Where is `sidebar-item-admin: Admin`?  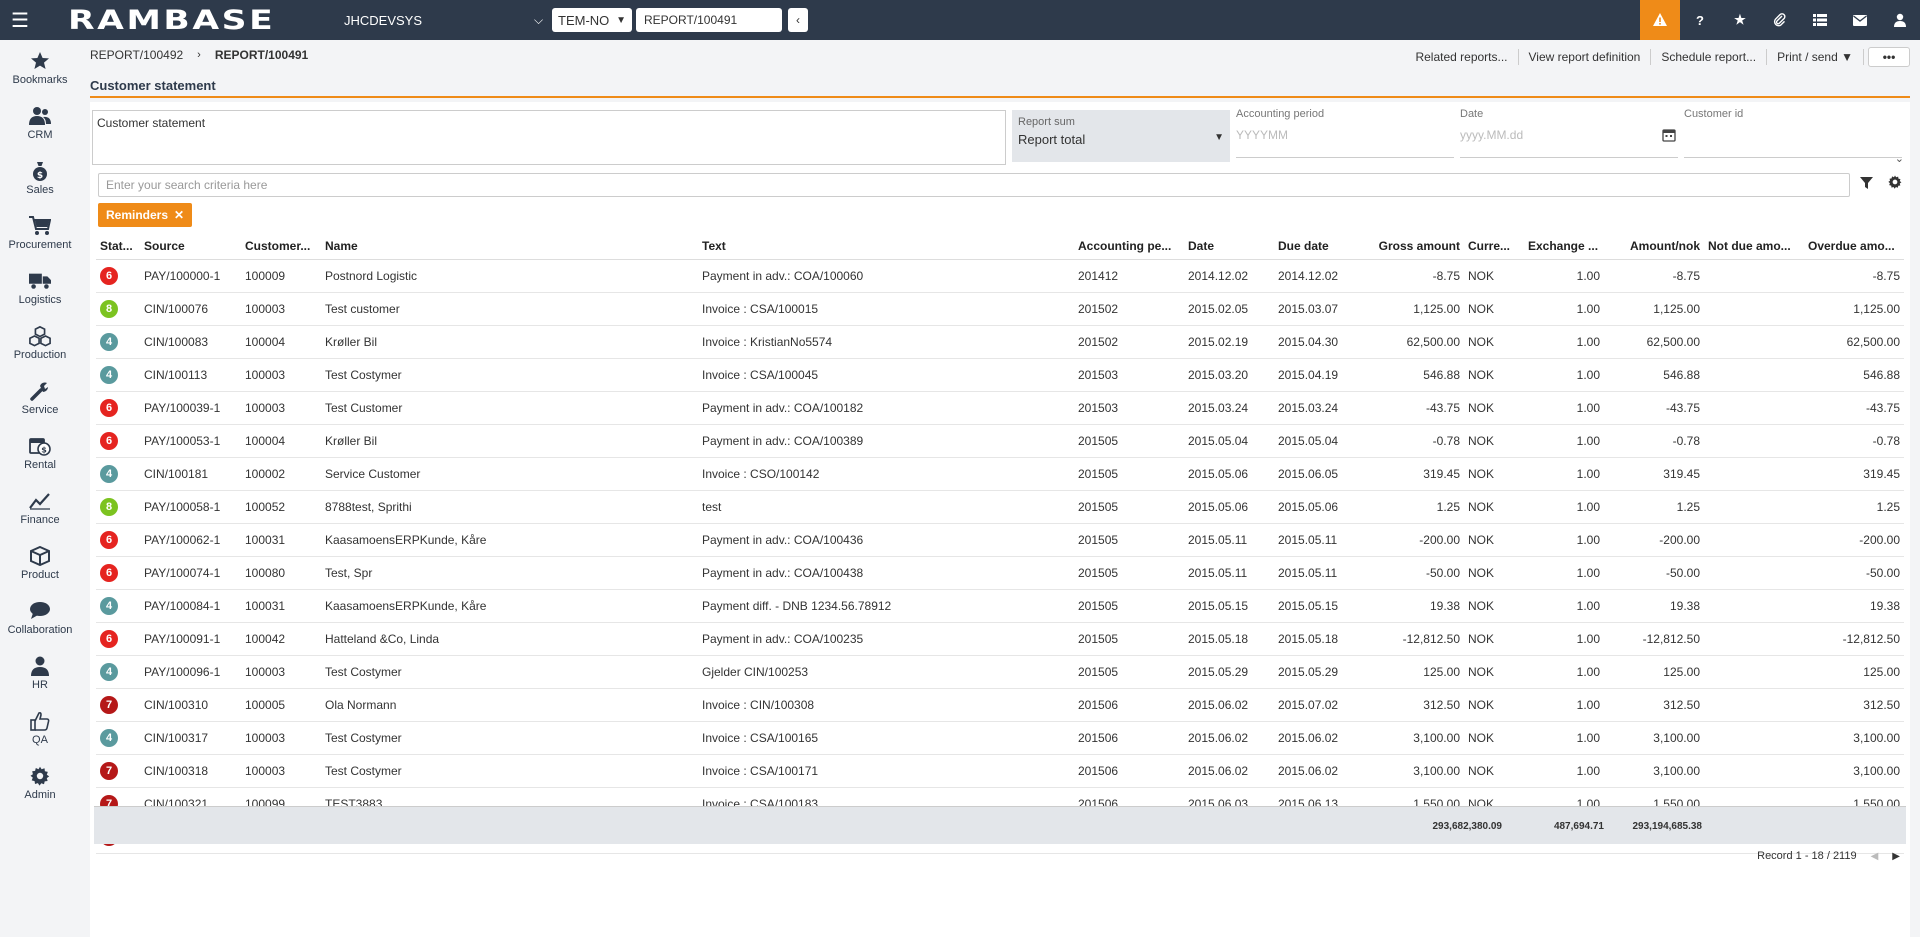
sidebar-item-admin: Admin is located at coordinates (40, 782).